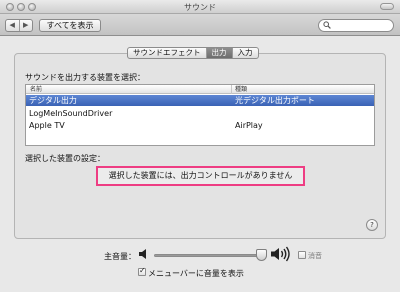 The width and height of the screenshot is (400, 292). What do you see at coordinates (53, 100) in the screenshot?
I see `device-name: デジタル出力` at bounding box center [53, 100].